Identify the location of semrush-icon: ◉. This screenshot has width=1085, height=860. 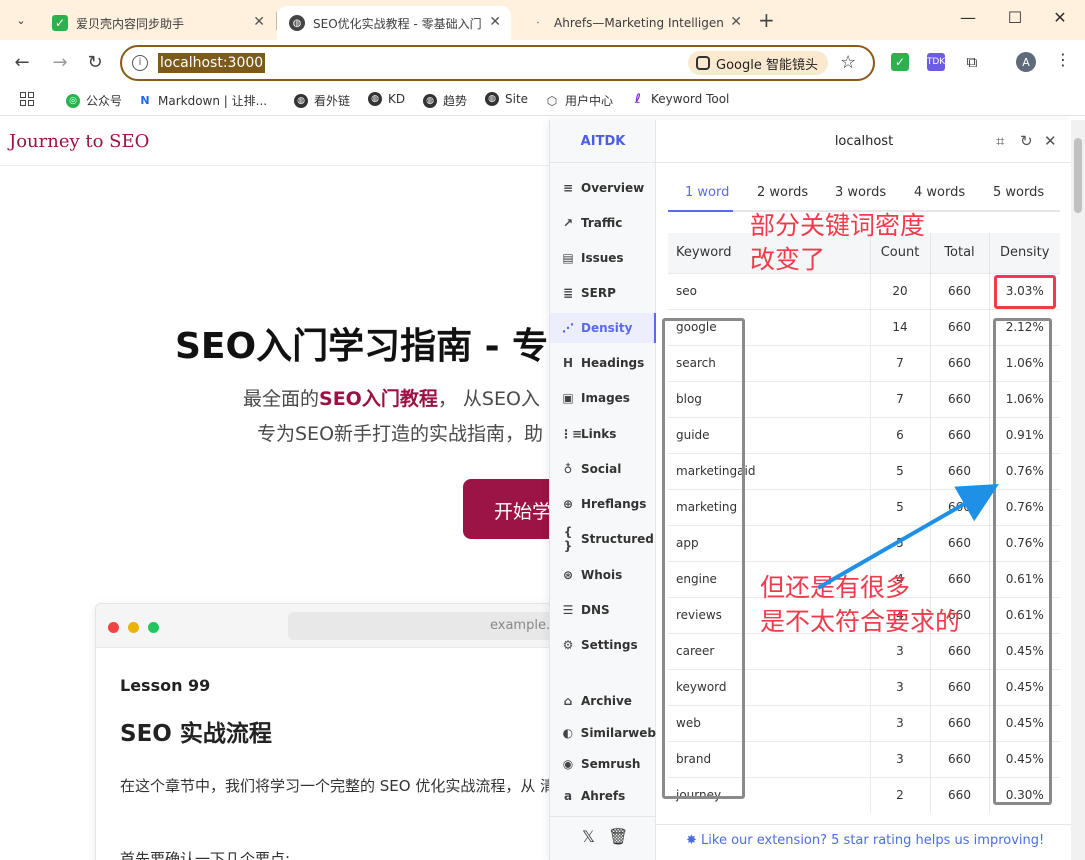
(568, 764).